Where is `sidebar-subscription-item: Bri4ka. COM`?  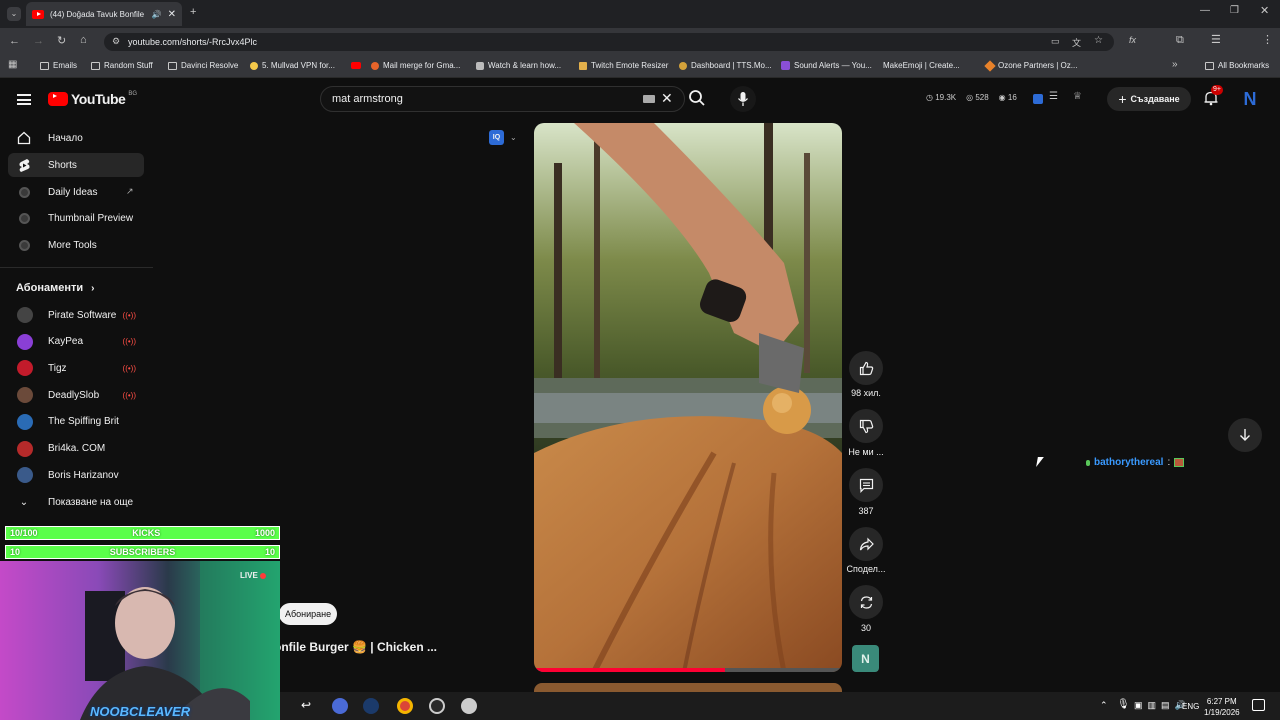 sidebar-subscription-item: Bri4ka. COM is located at coordinates (76, 449).